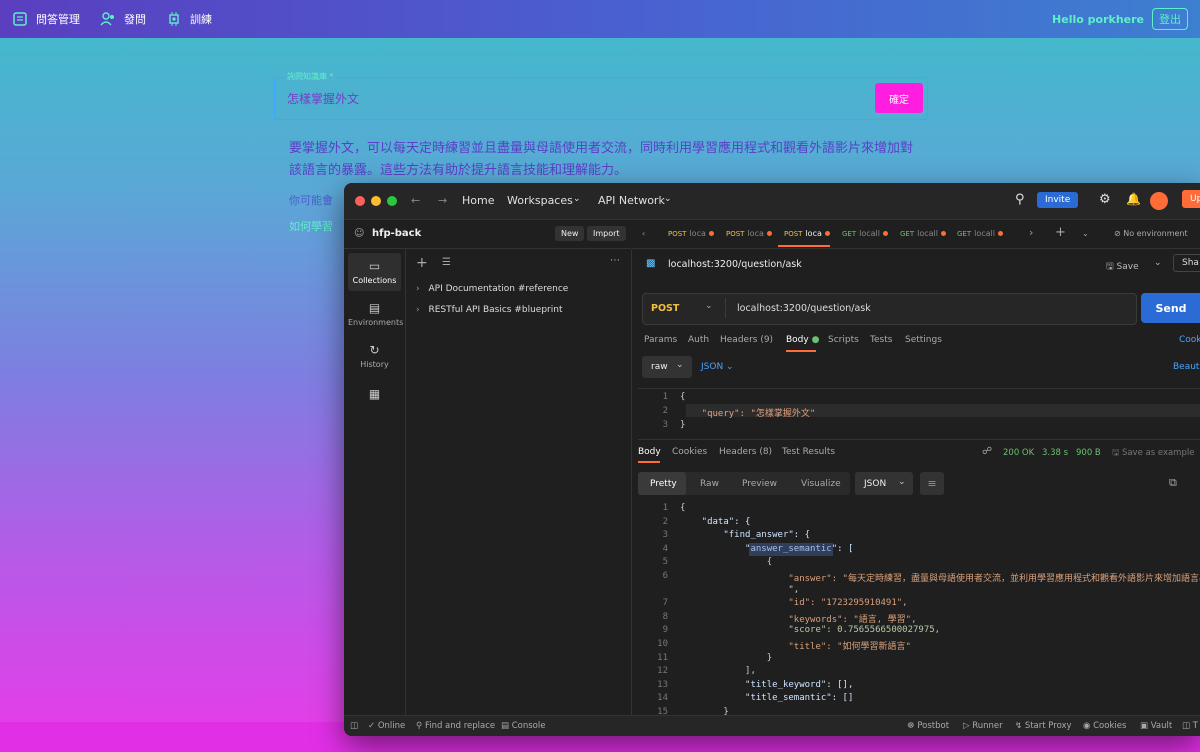 The image size is (1200, 752). Describe the element at coordinates (1060, 232) in the screenshot. I see `new-tab-plus-icon: +` at that location.